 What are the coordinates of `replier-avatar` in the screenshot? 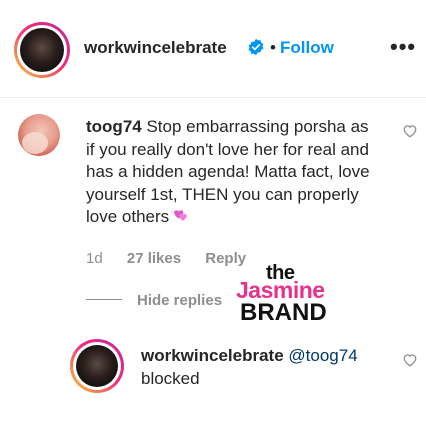 It's located at (97, 366).